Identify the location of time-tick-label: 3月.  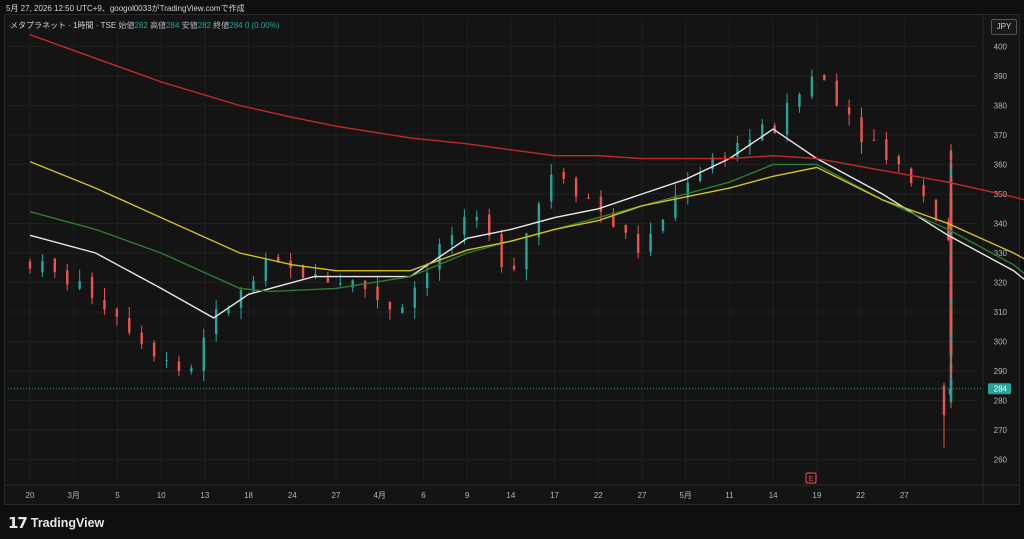
(73, 495).